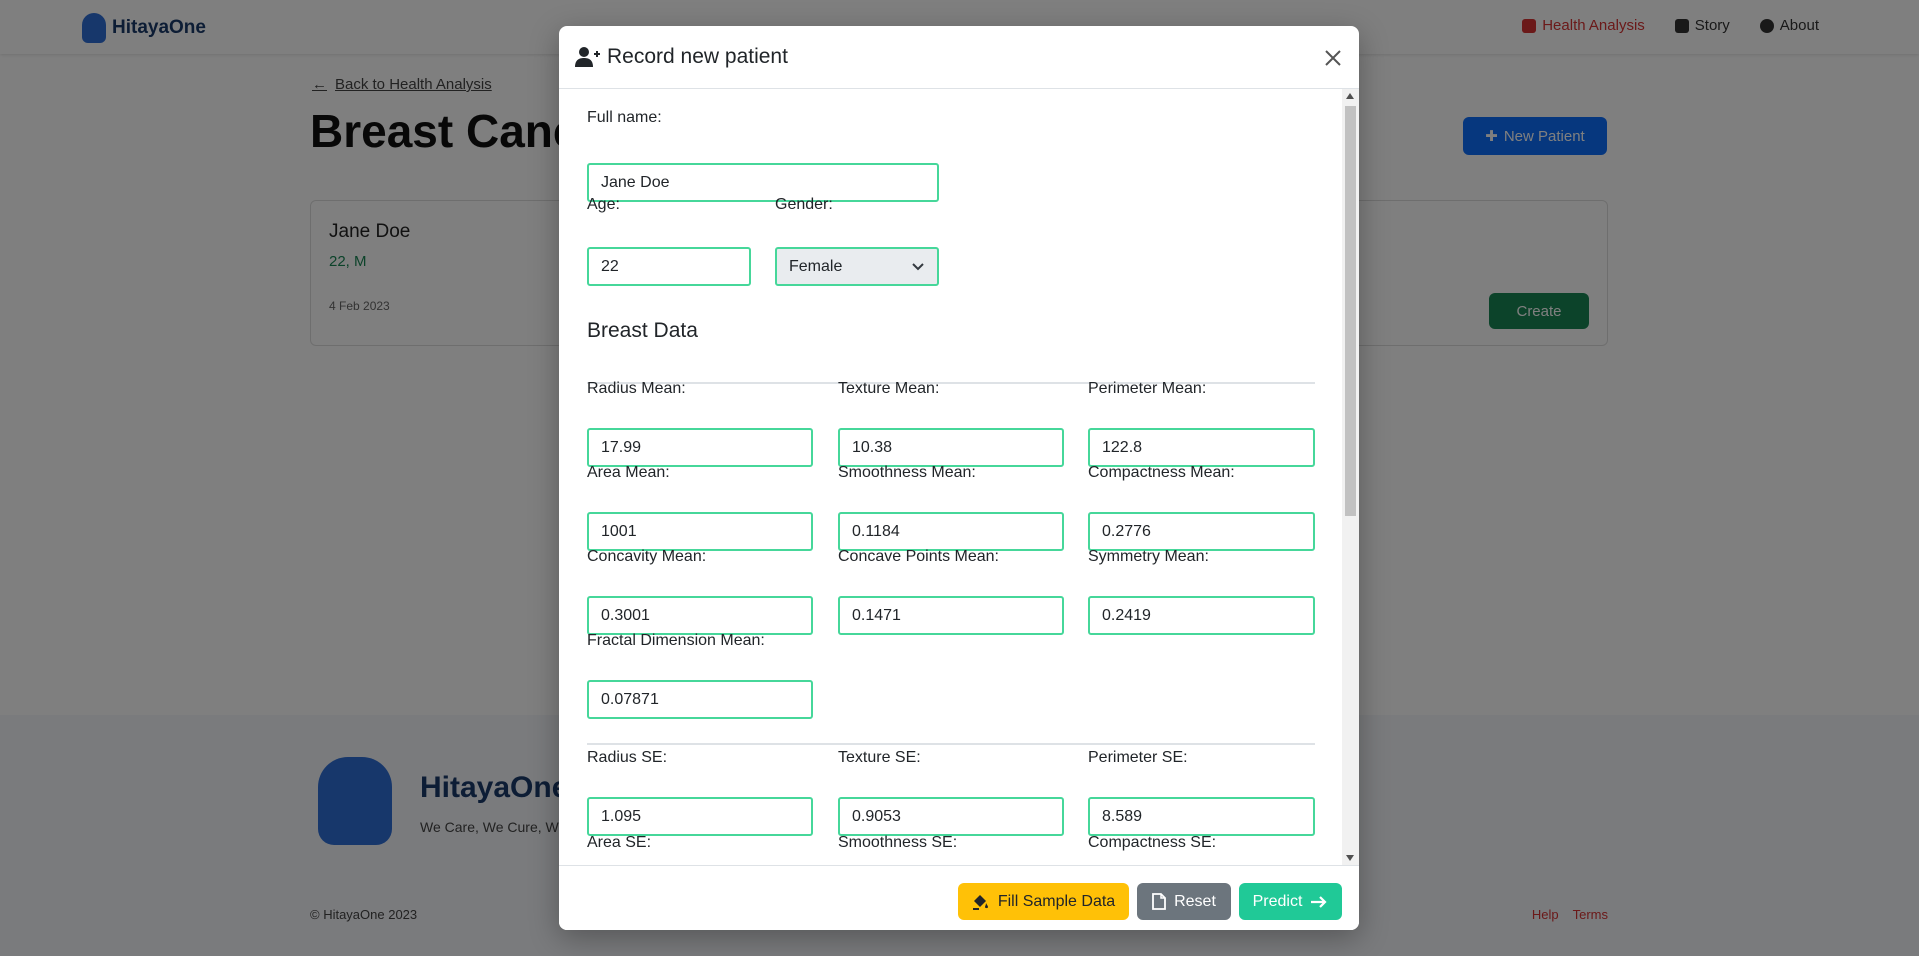  What do you see at coordinates (857, 266) in the screenshot?
I see `gender-select: Female` at bounding box center [857, 266].